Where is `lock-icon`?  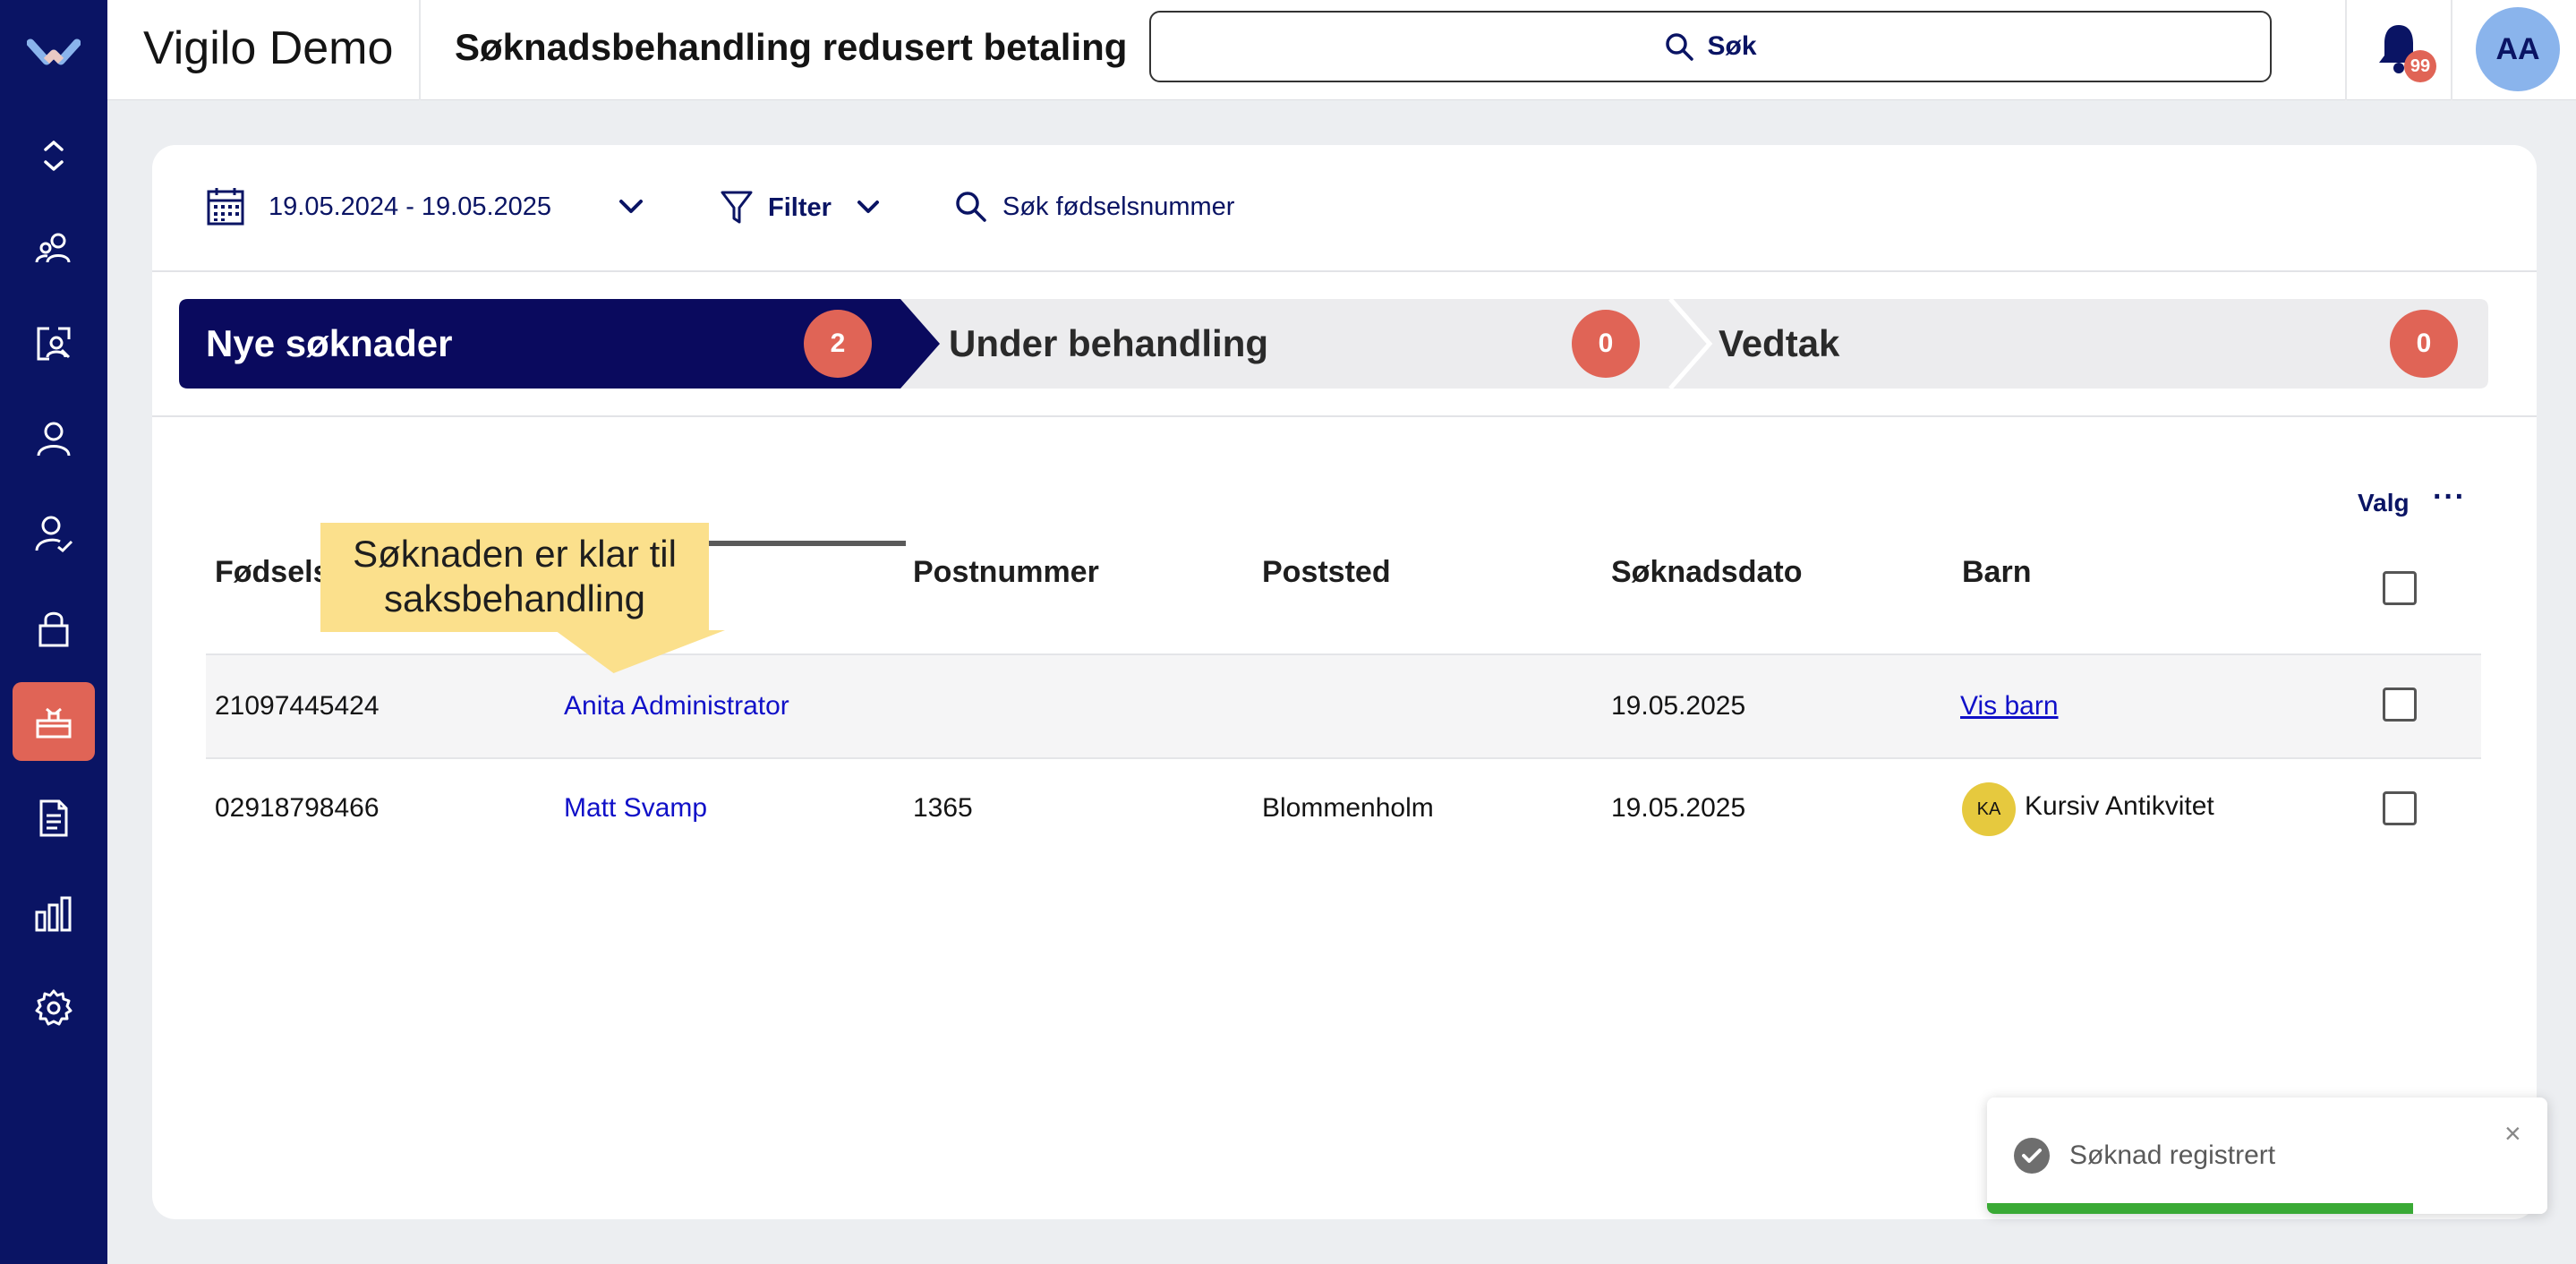
lock-icon is located at coordinates (53, 629).